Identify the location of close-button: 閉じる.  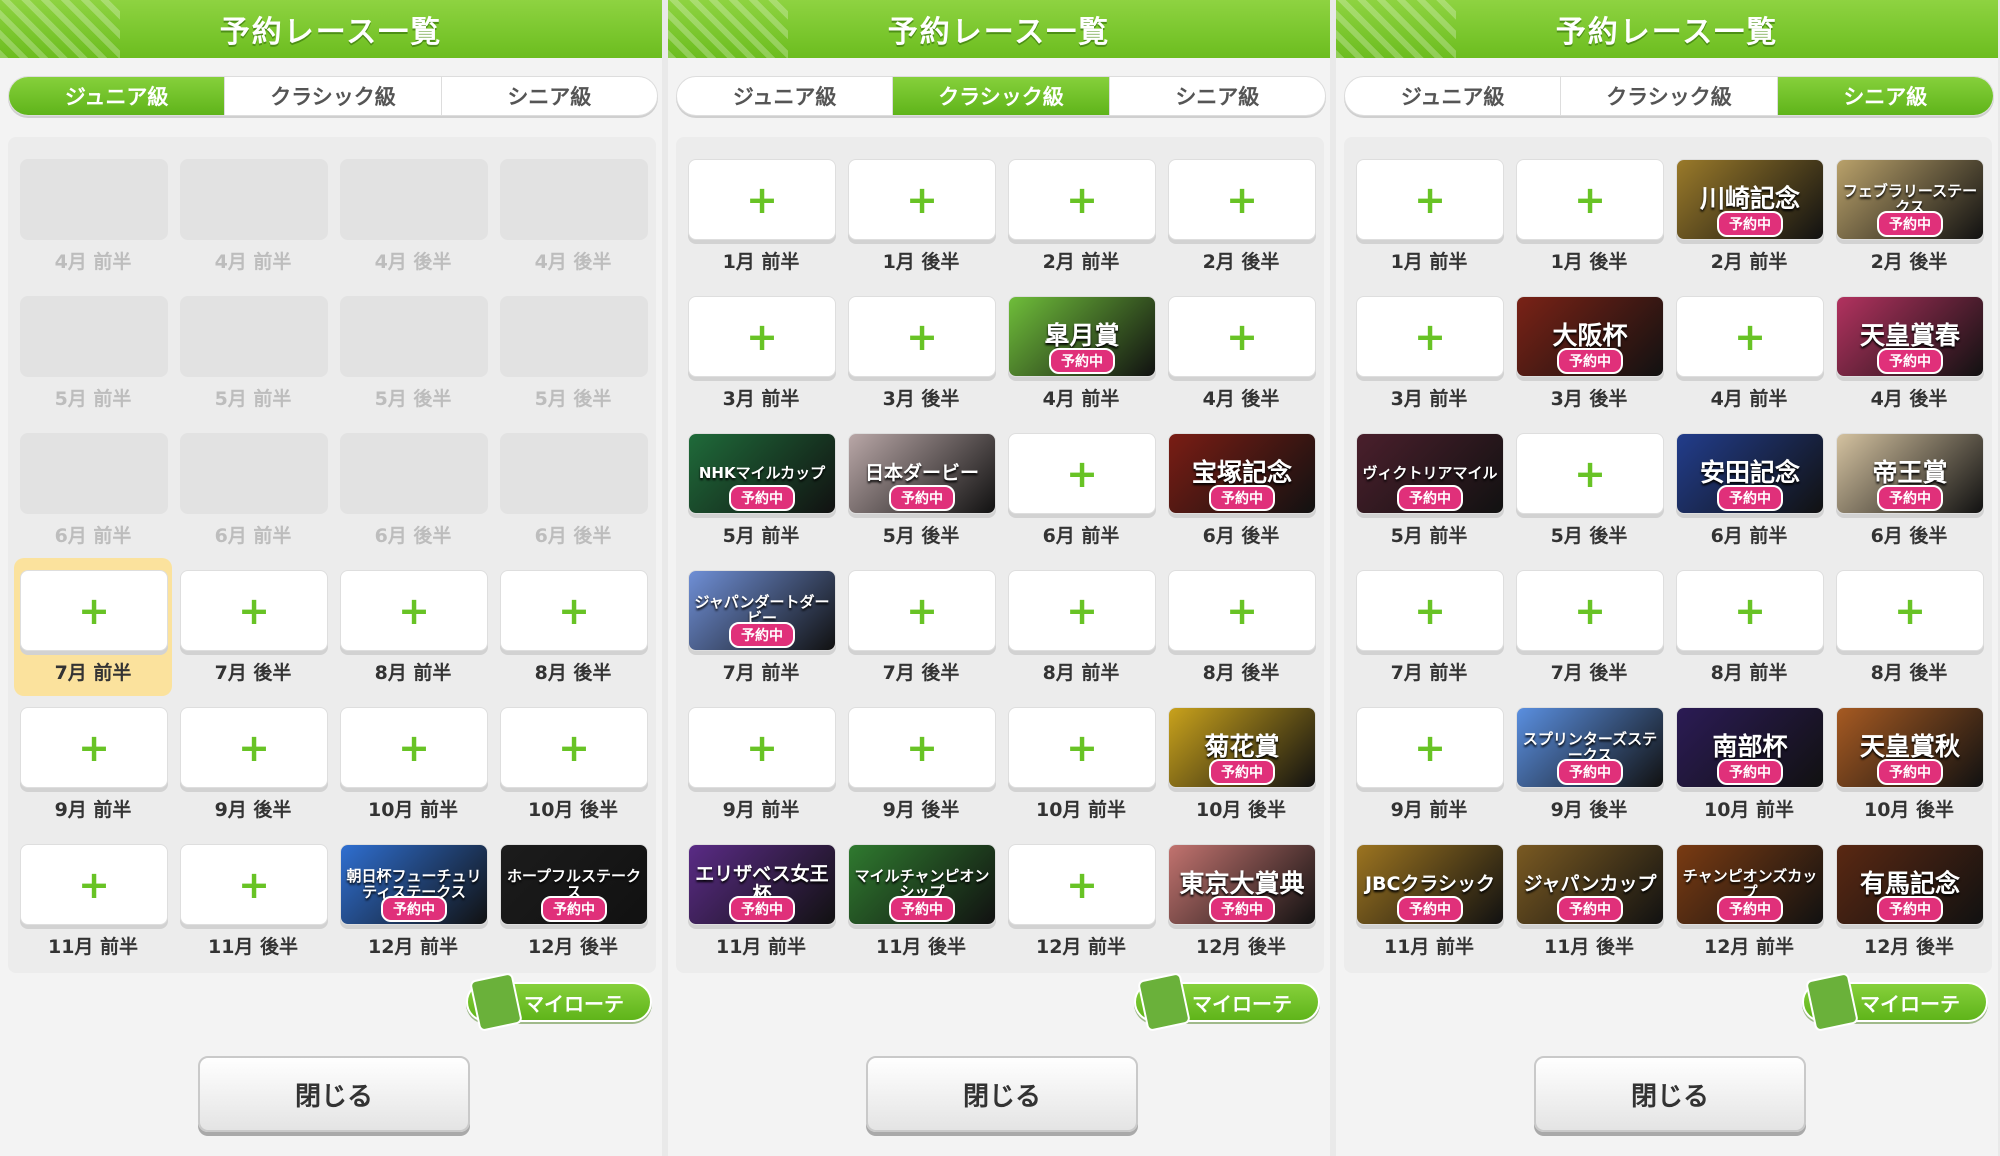
(1002, 1094).